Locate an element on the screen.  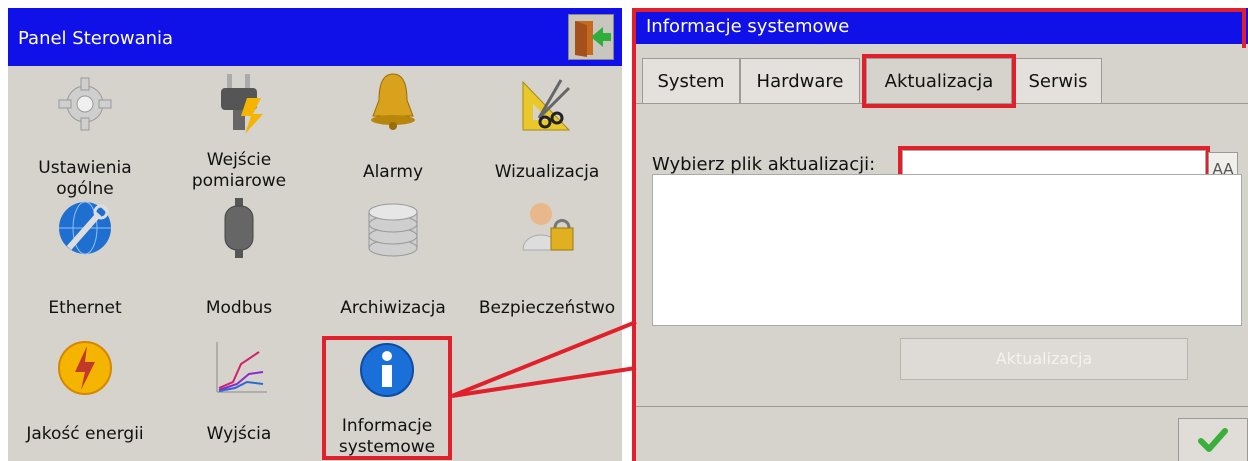
ruler-scissors-icon is located at coordinates (546, 105).